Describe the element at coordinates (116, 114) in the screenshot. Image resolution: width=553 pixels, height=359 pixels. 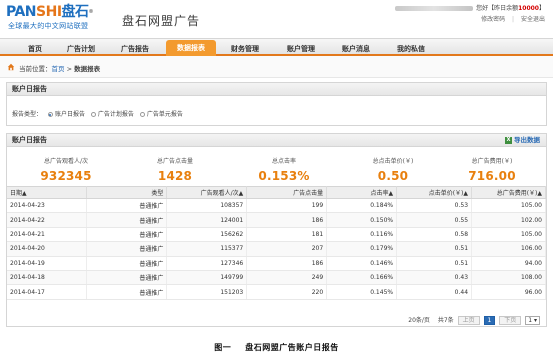
I see `radio-plan-report-label: 广告计划报告` at that location.